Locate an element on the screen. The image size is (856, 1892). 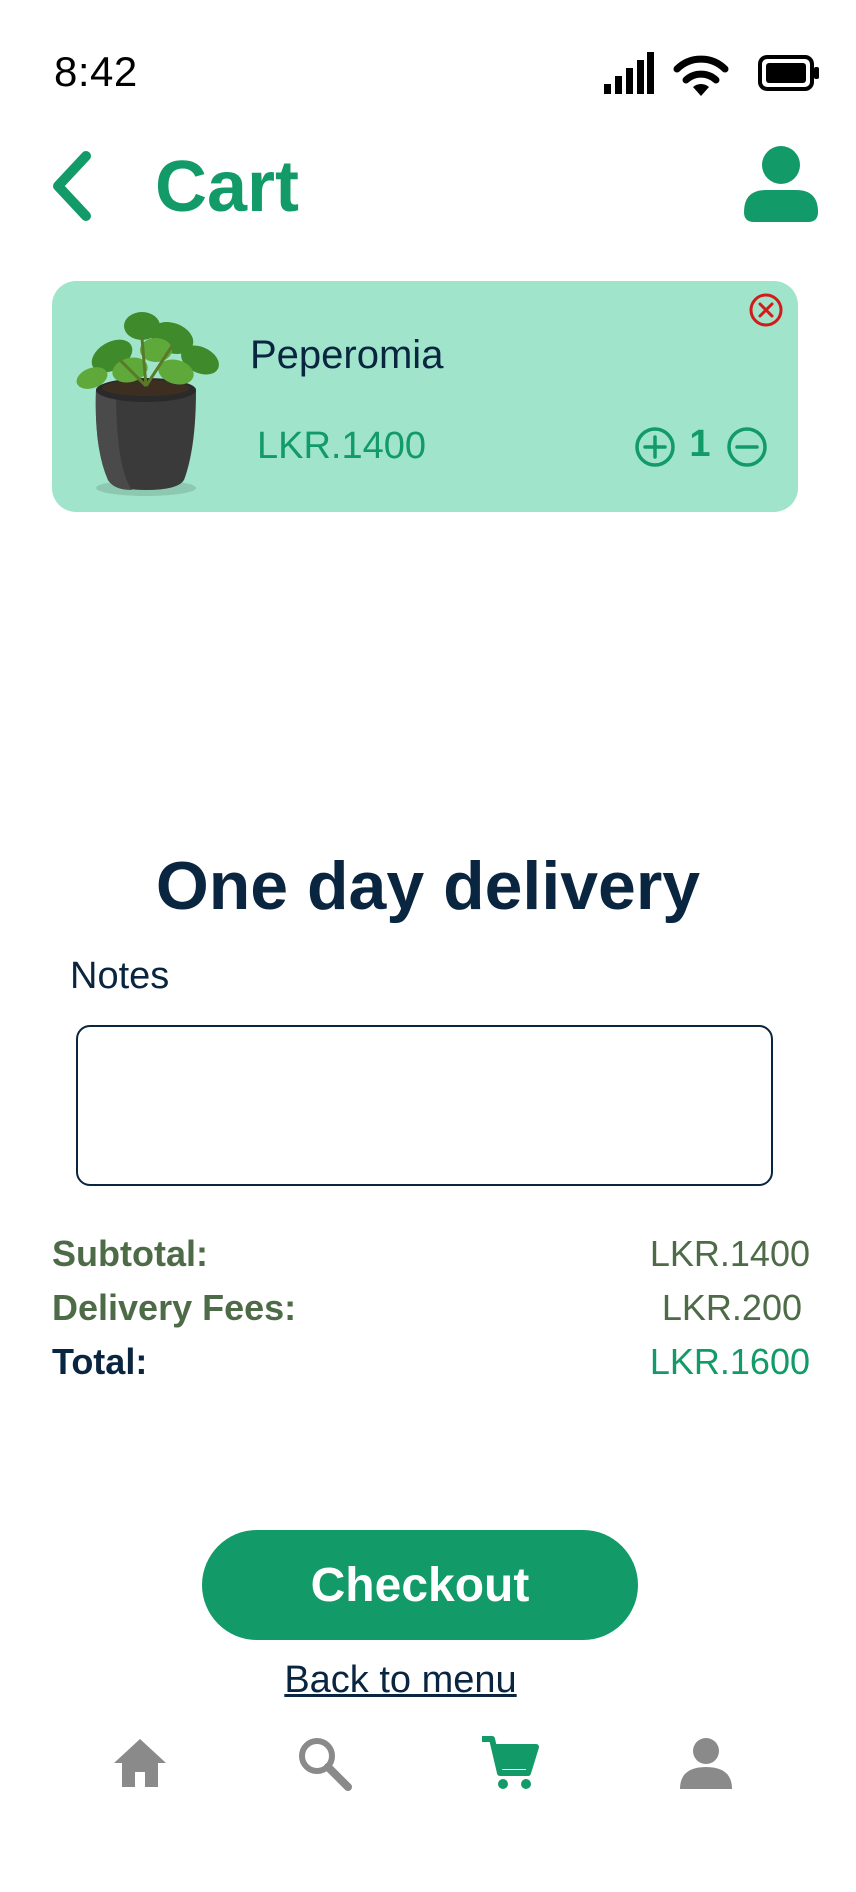
notes-input is located at coordinates (424, 1105).